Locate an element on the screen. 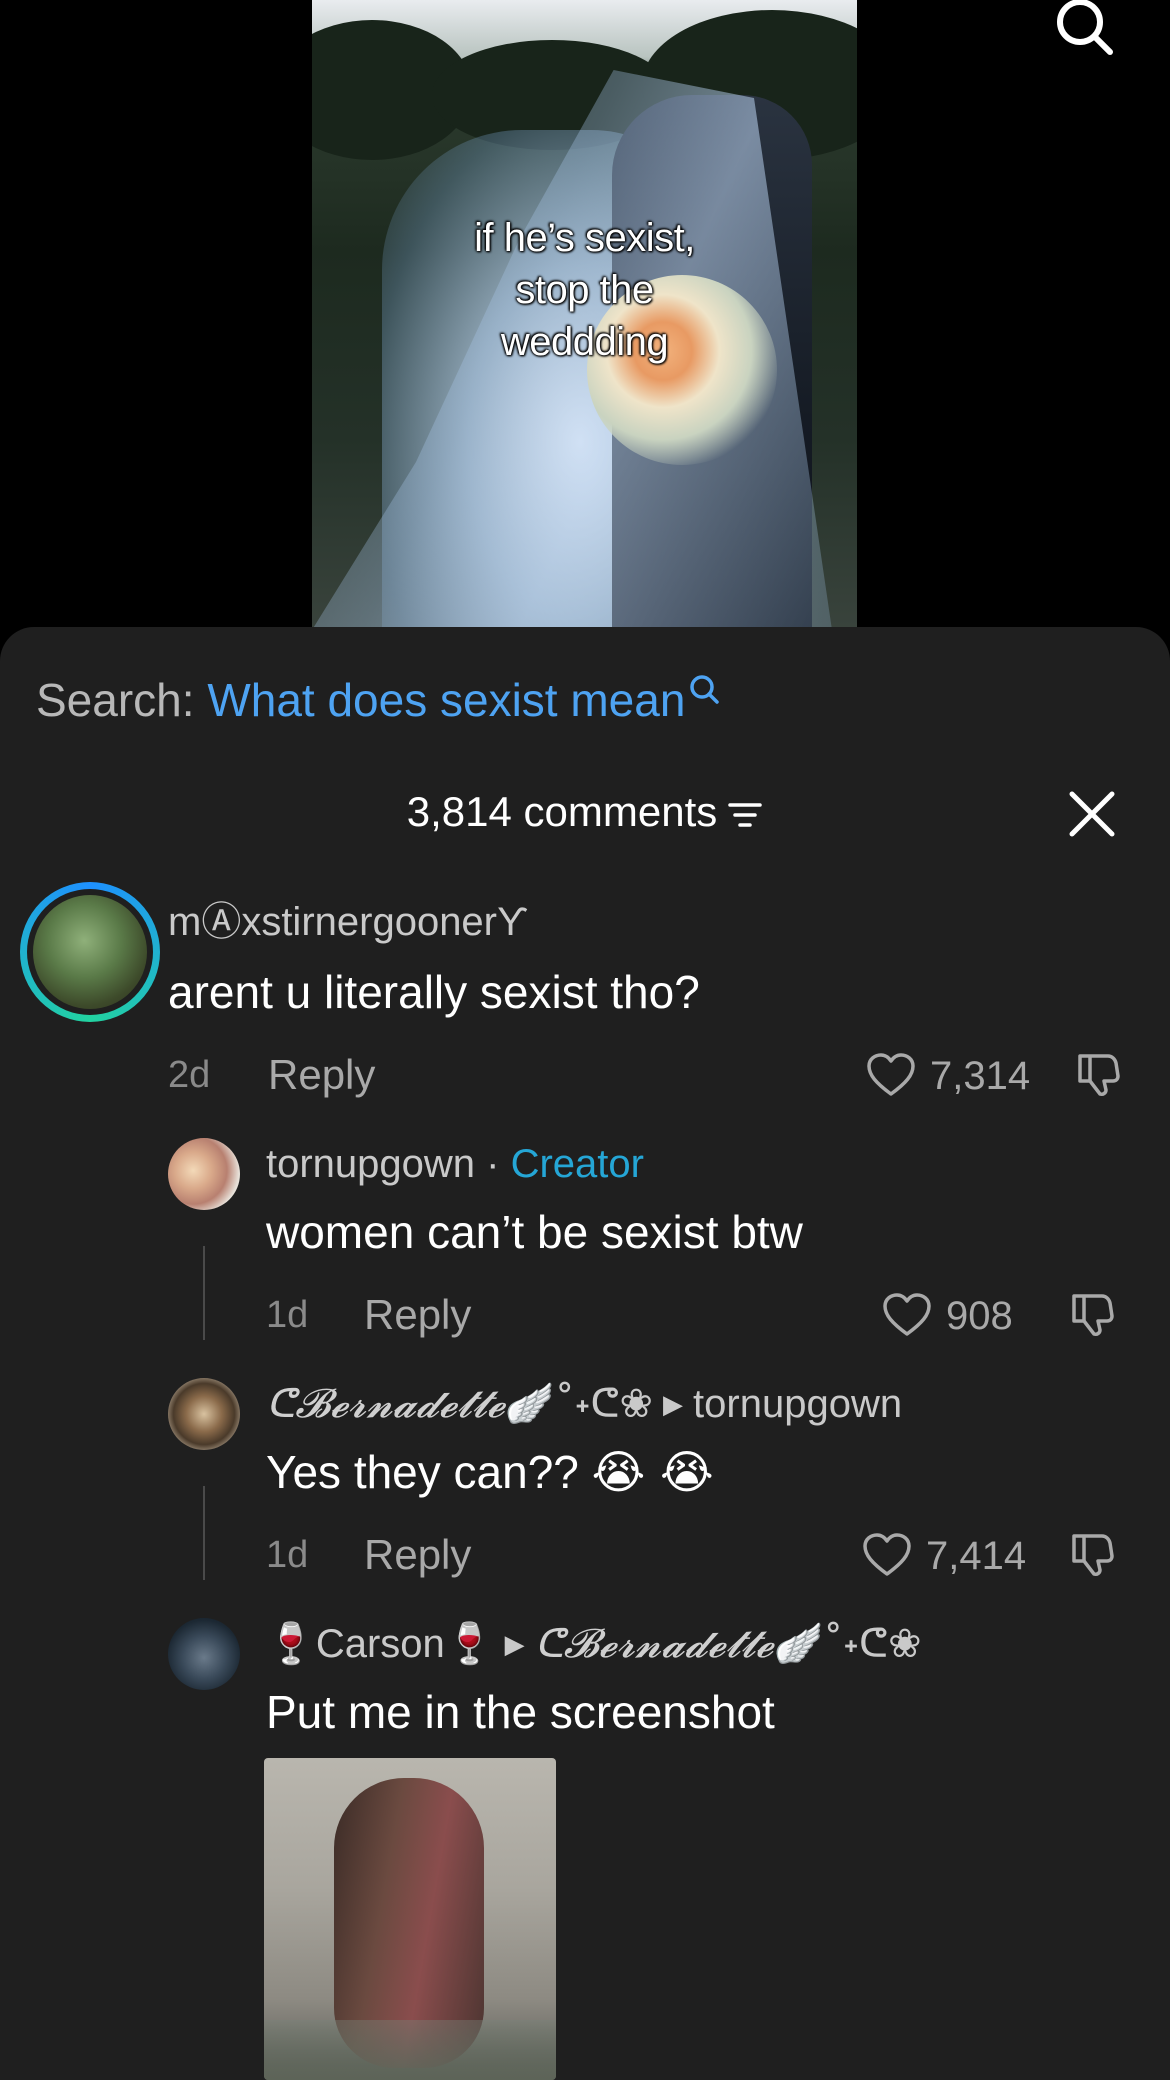 This screenshot has width=1170, height=2080. comment-age: 2d is located at coordinates (189, 1075).